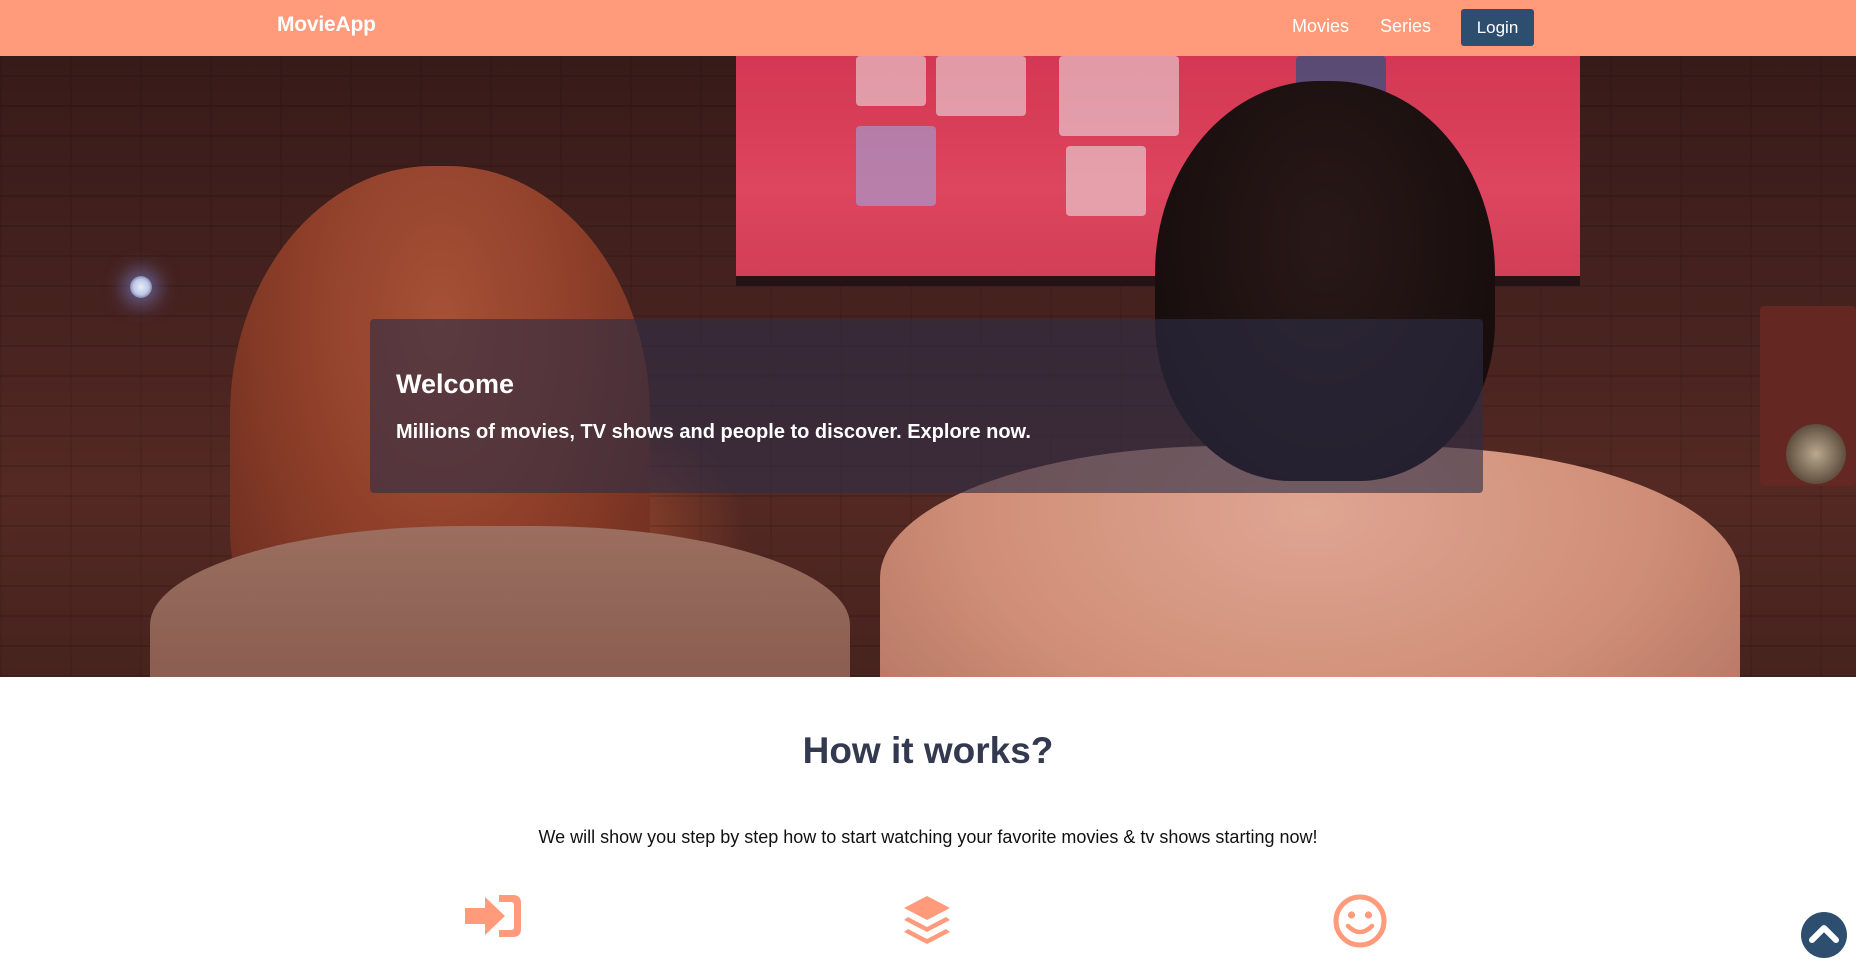  I want to click on navbar: MovieApp Movies Series Login, so click(928, 28).